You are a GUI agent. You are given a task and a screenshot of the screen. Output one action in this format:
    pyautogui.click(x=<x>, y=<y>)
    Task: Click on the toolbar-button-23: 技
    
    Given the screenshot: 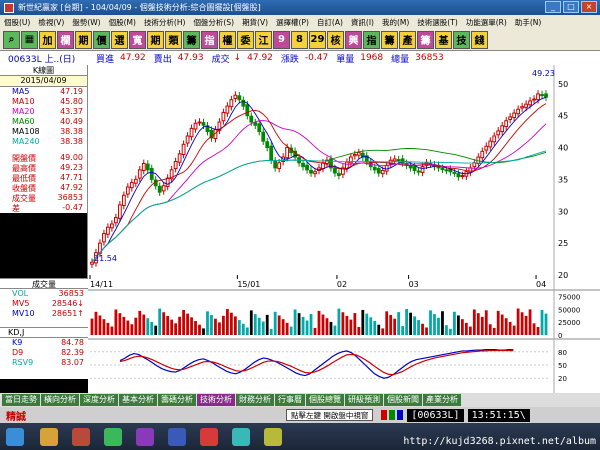 What is the action you would take?
    pyautogui.click(x=461, y=39)
    